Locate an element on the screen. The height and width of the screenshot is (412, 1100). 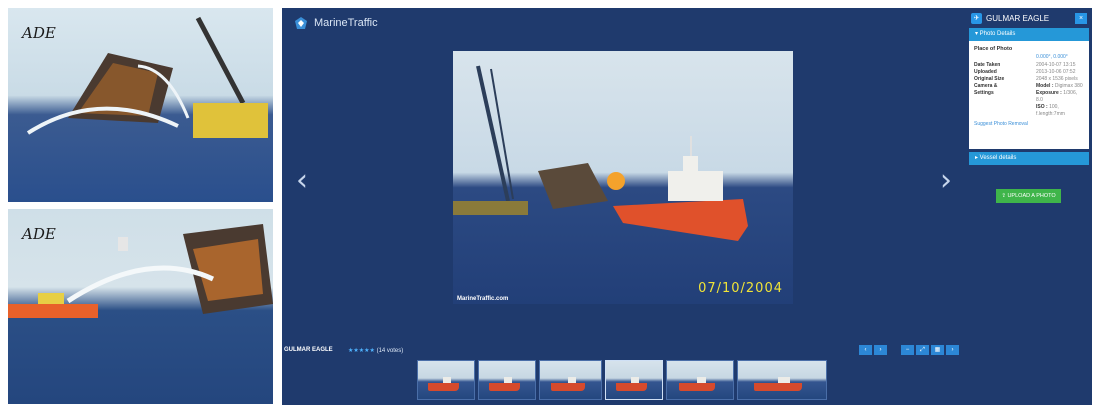
rig-fire-illustration is located at coordinates (147, 77).